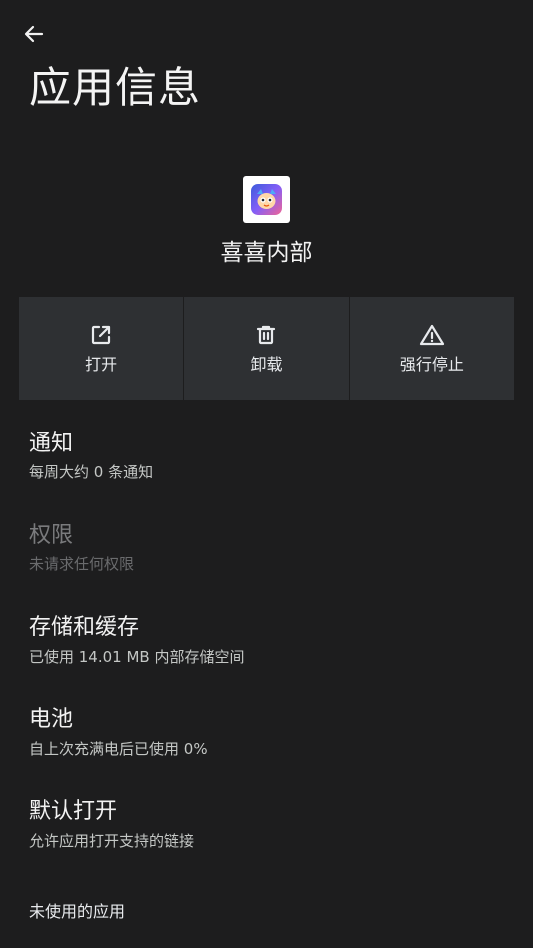 Image resolution: width=533 pixels, height=948 pixels. I want to click on open-by-default-summary: 允许应用打开支持的链接, so click(112, 841).